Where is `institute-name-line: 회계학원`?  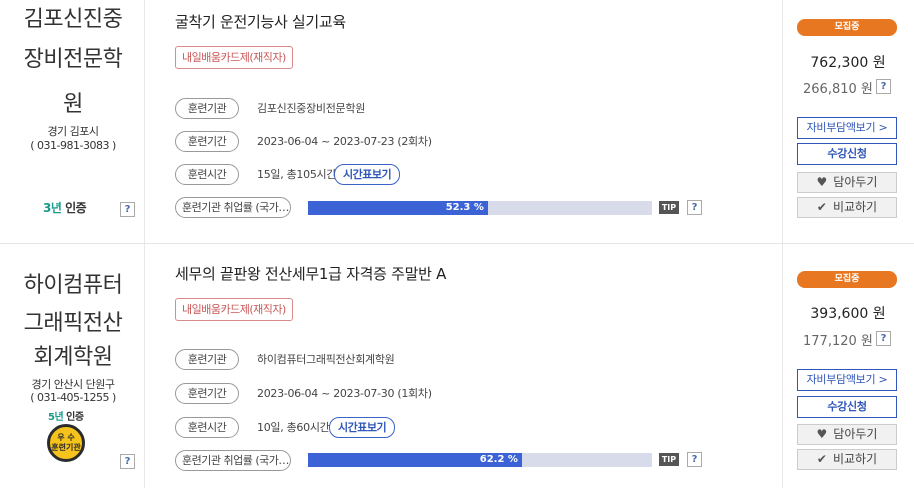 institute-name-line: 회계학원 is located at coordinates (73, 358).